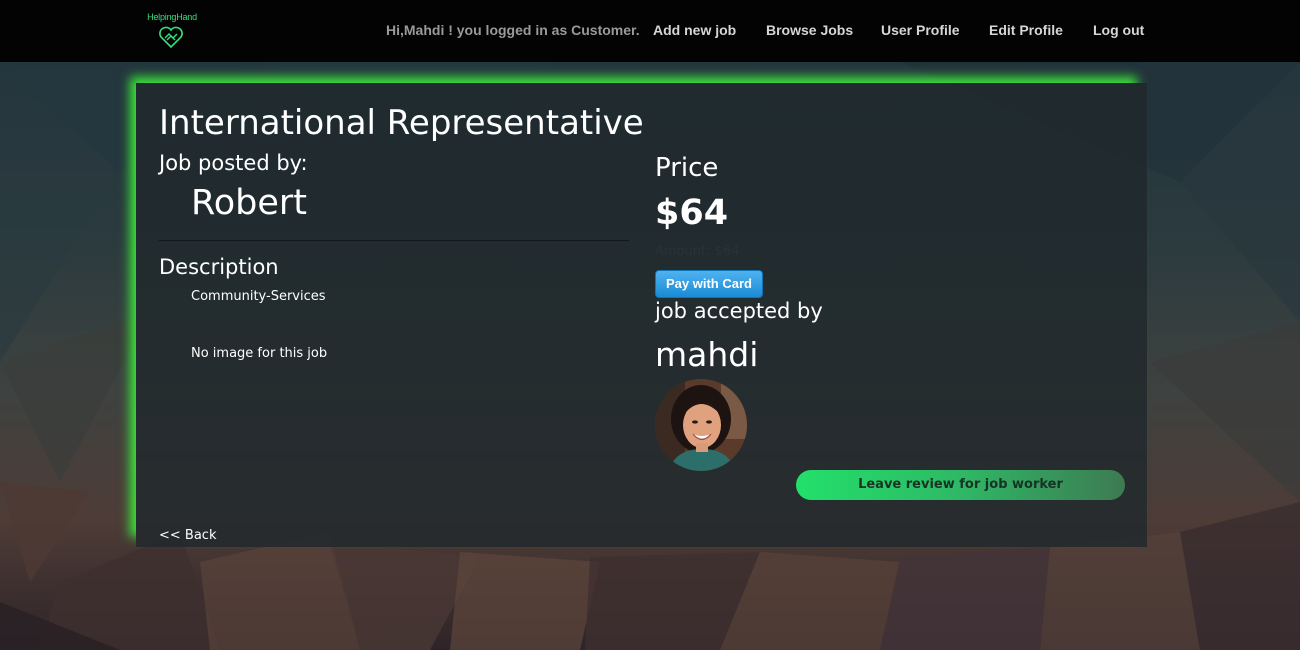 Image resolution: width=1300 pixels, height=650 pixels. What do you see at coordinates (171, 37) in the screenshot?
I see `handshake-heart-icon` at bounding box center [171, 37].